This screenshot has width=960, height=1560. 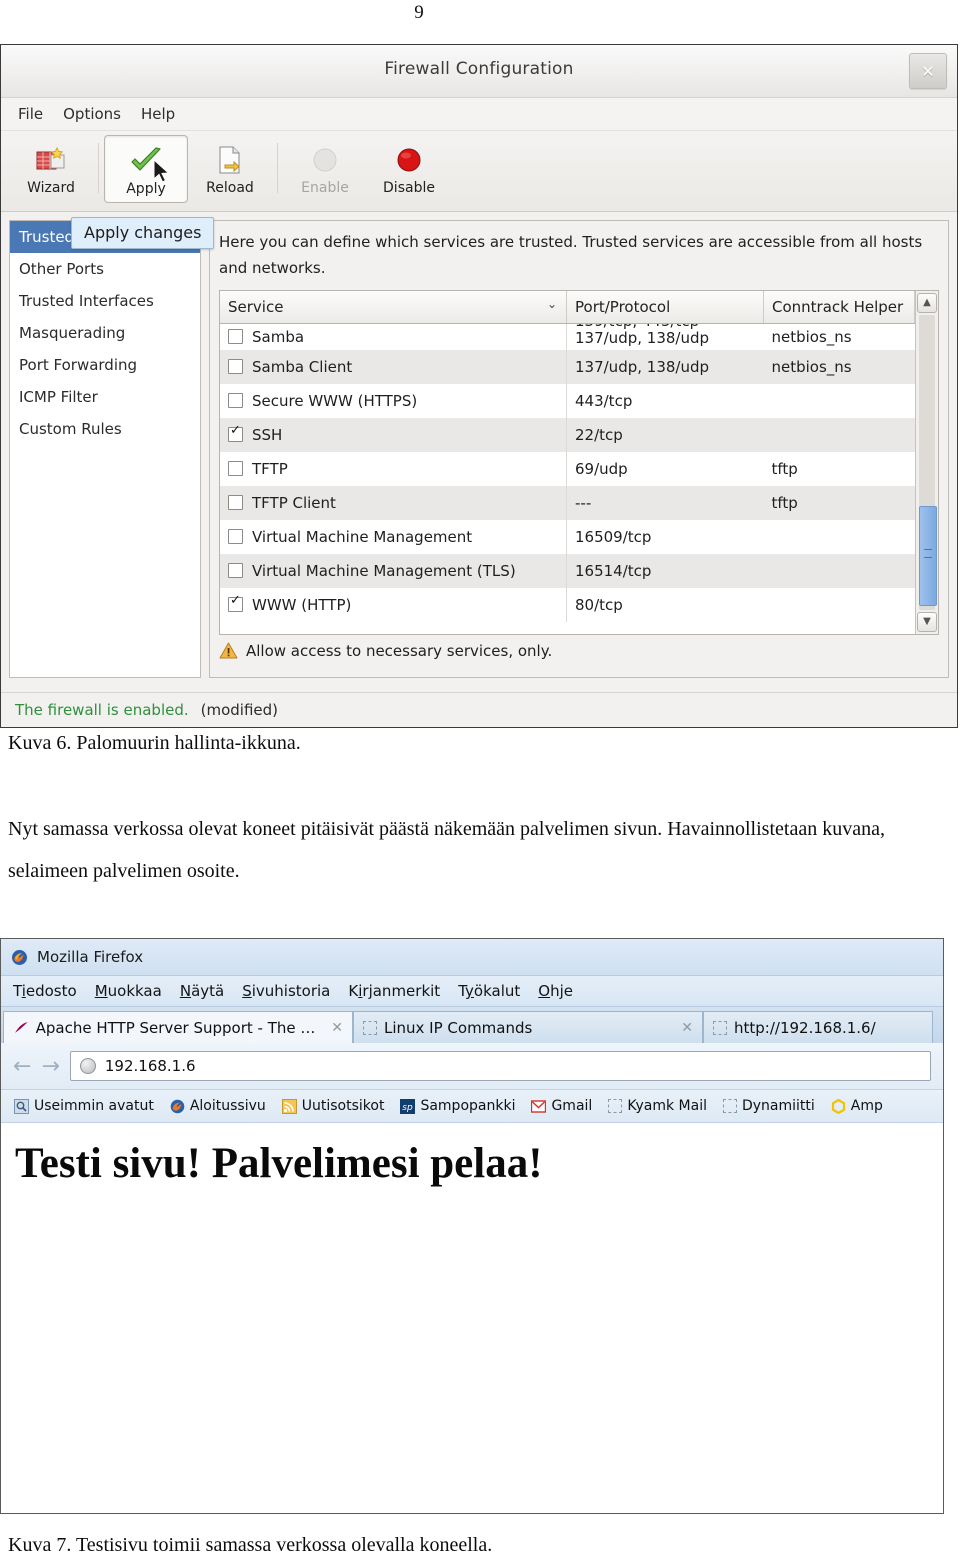 I want to click on bookmark-label: Dynamiitti, so click(x=778, y=1106).